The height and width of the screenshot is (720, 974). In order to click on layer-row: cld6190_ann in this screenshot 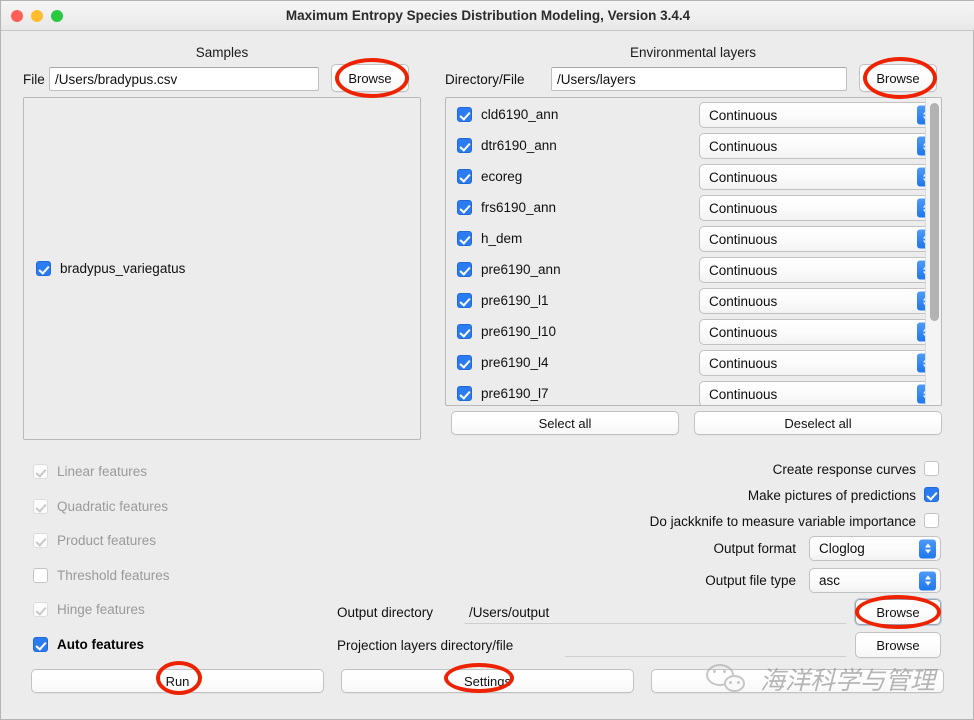, I will do `click(507, 114)`.